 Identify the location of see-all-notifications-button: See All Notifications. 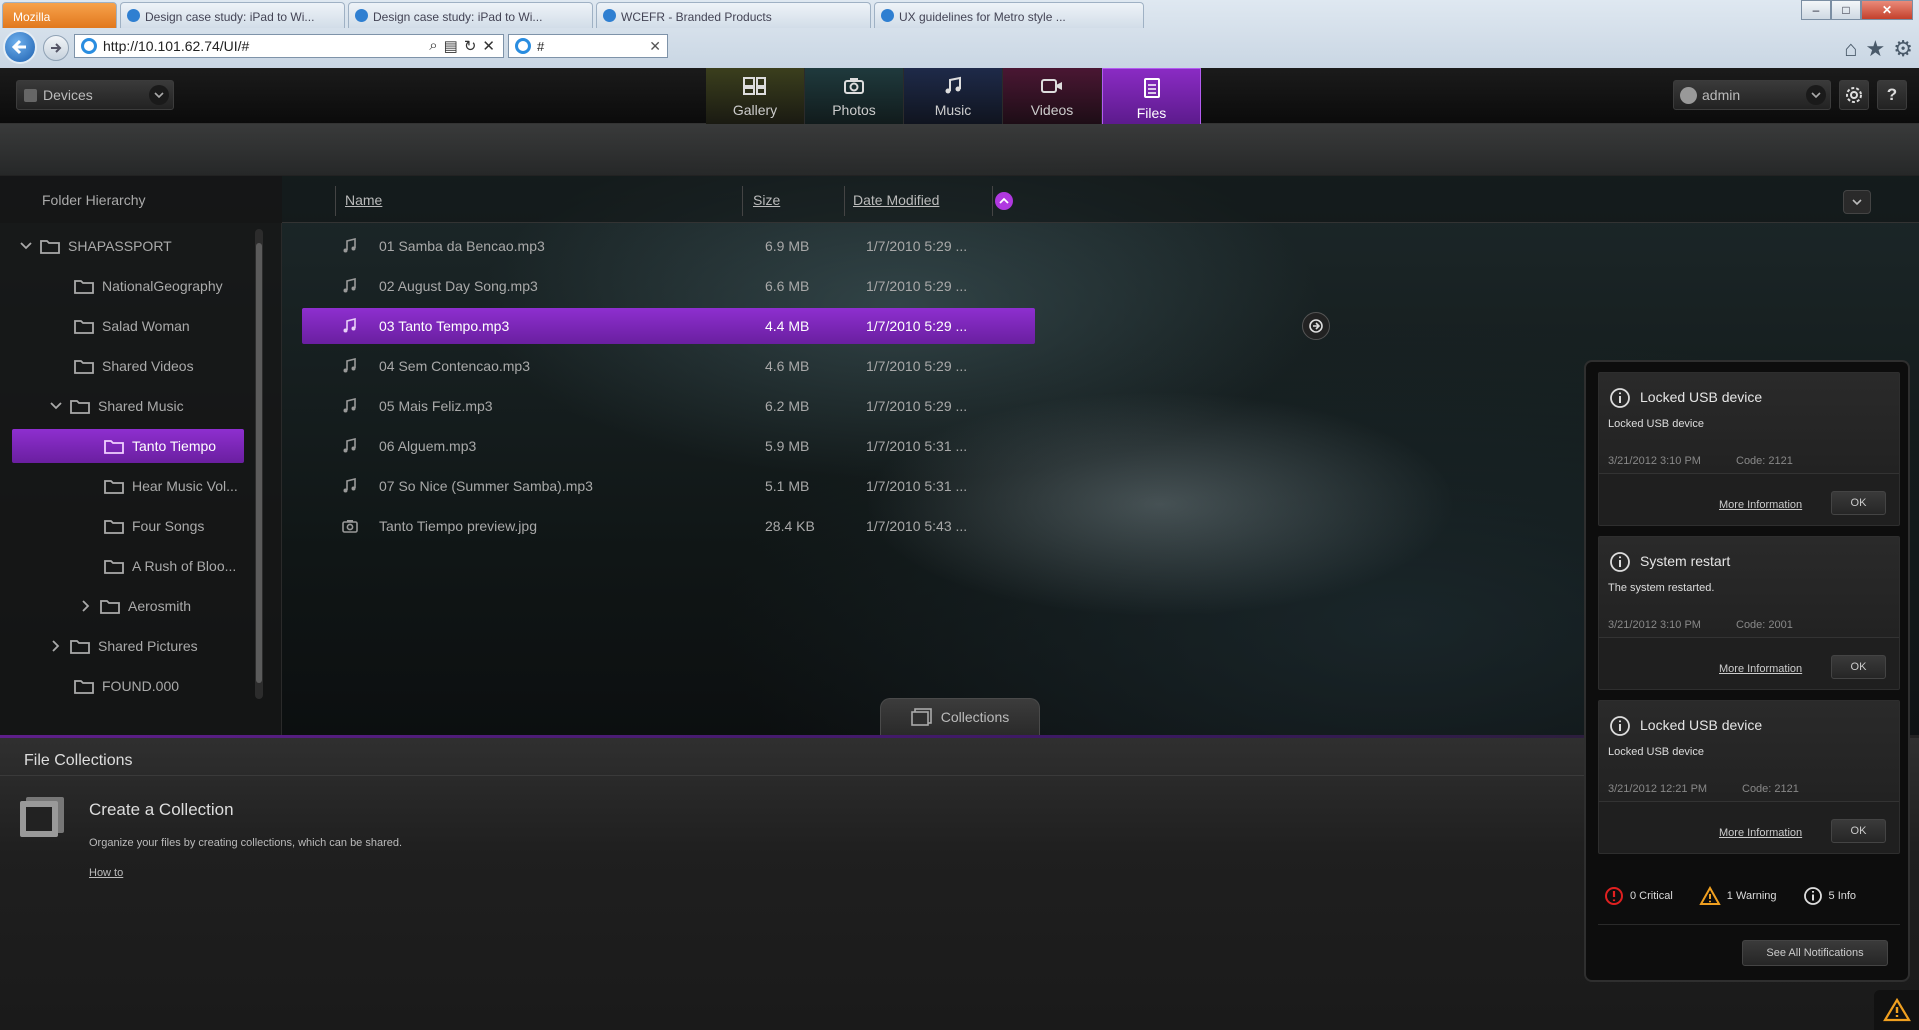
(1815, 953).